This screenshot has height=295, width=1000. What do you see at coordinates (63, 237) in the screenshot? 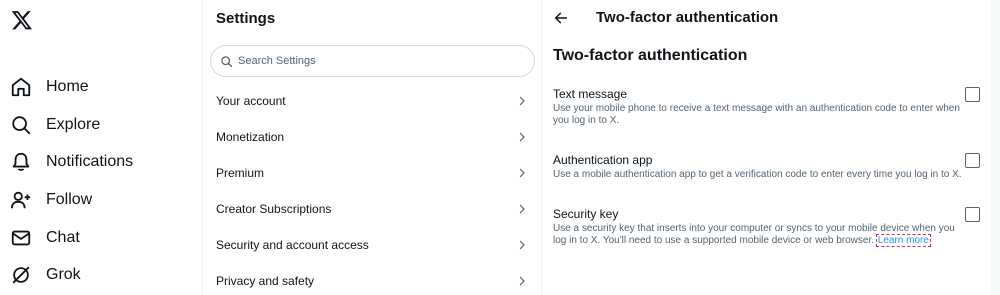
I see `nav-label-chat: Chat` at bounding box center [63, 237].